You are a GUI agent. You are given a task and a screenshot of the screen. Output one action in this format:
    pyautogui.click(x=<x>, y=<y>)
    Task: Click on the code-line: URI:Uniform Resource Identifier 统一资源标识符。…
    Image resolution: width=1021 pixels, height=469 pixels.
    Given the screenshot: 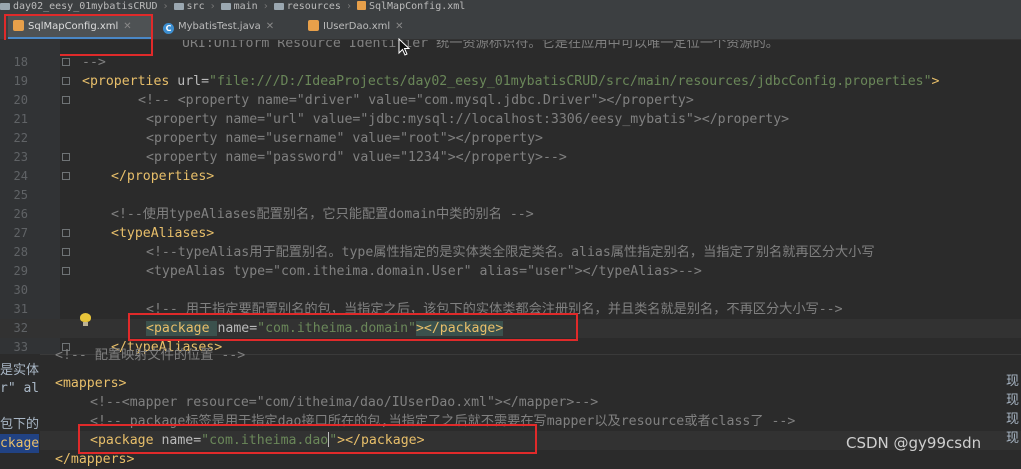 What is the action you would take?
    pyautogui.click(x=480, y=45)
    